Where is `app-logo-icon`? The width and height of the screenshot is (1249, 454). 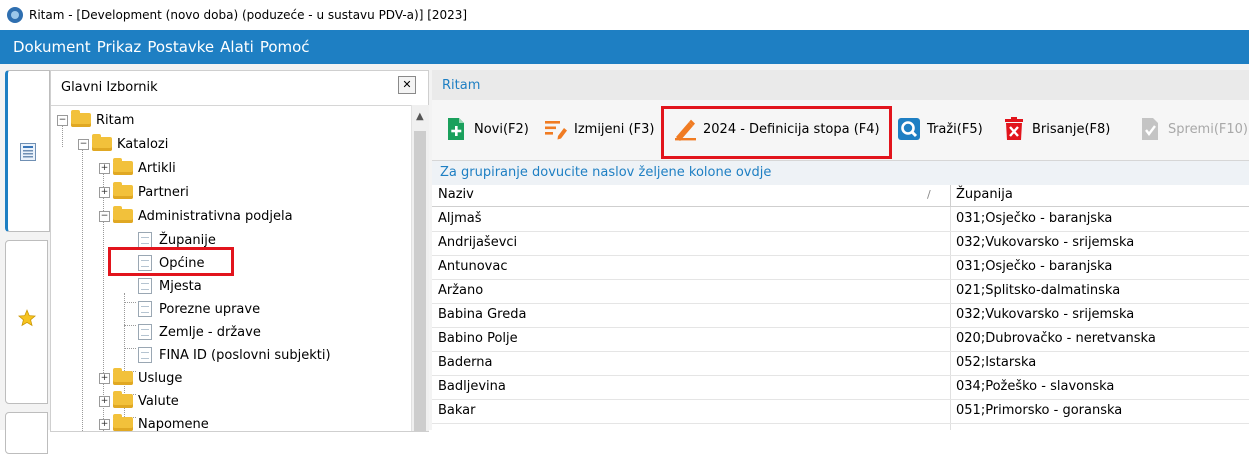
app-logo-icon is located at coordinates (15, 15).